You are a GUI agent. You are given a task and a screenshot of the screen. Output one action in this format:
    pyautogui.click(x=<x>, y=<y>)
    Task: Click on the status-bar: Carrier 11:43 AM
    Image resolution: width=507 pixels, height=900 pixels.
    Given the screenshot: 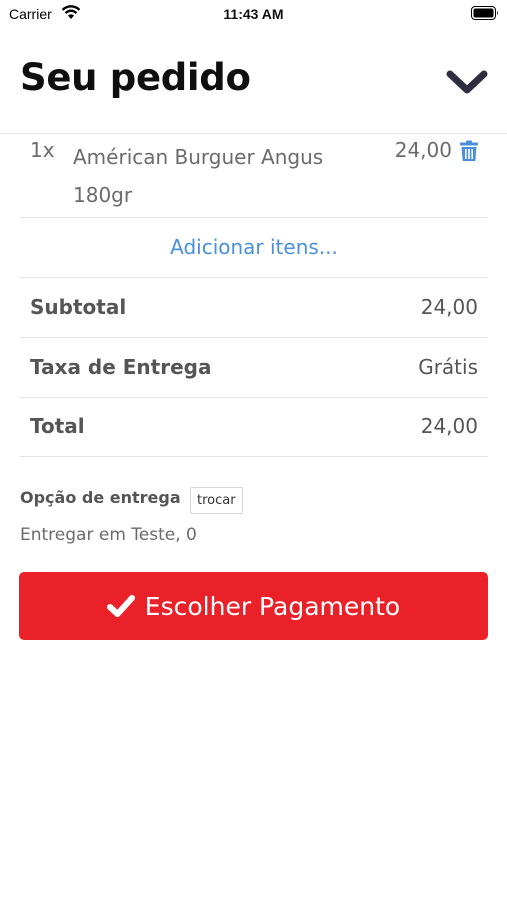 What is the action you would take?
    pyautogui.click(x=253, y=15)
    